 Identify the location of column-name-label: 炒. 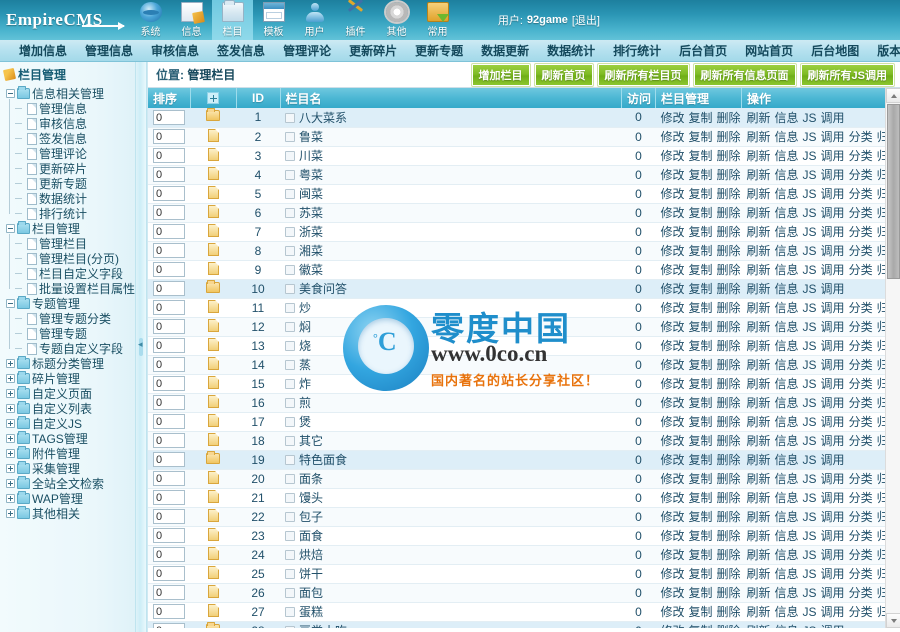
(305, 308).